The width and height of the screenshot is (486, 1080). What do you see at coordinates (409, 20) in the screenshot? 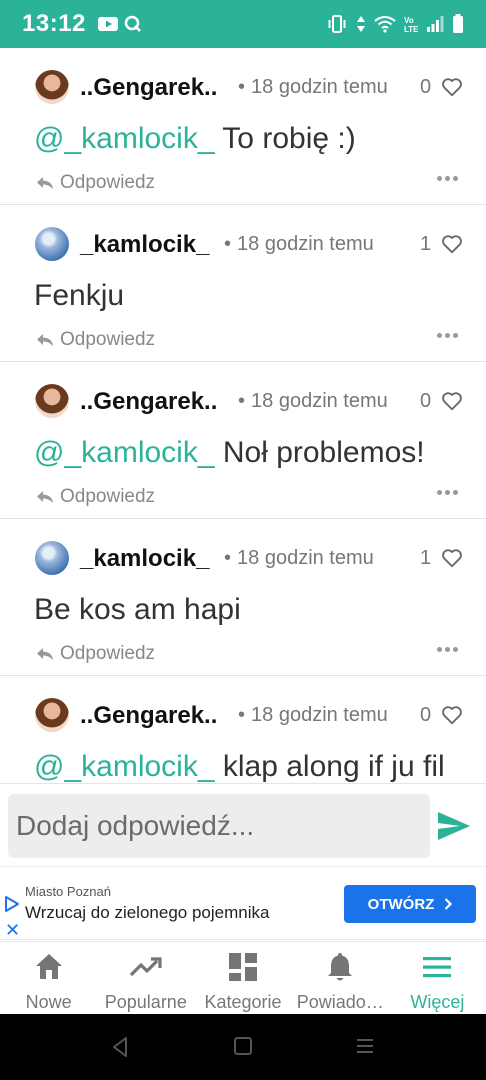
I see `svg-text: Vo` at bounding box center [409, 20].